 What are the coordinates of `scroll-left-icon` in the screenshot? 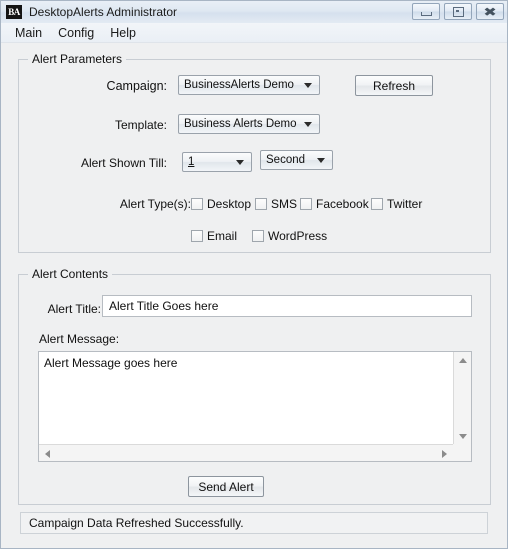 It's located at (47, 454).